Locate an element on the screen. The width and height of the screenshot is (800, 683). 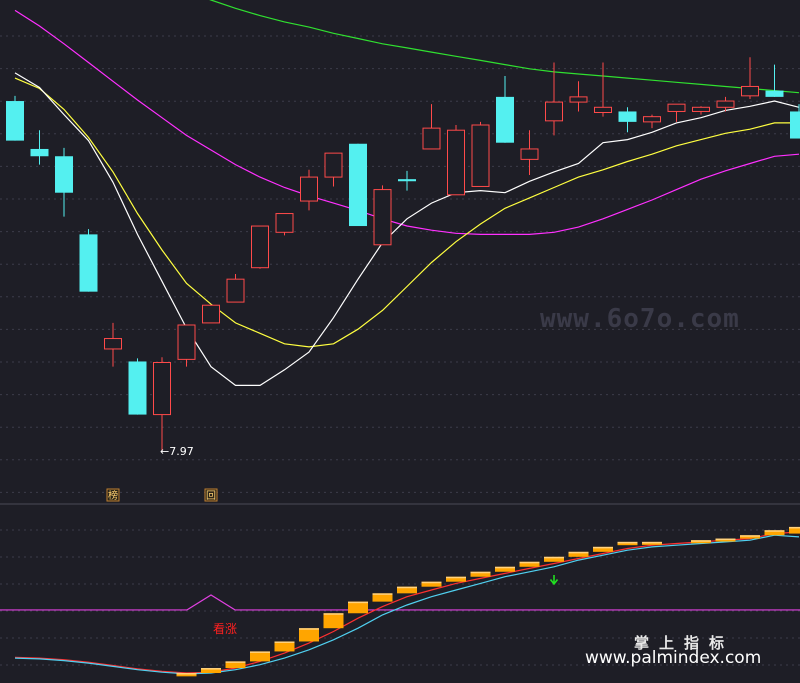
signal-marker-text: 回 is located at coordinates (211, 496).